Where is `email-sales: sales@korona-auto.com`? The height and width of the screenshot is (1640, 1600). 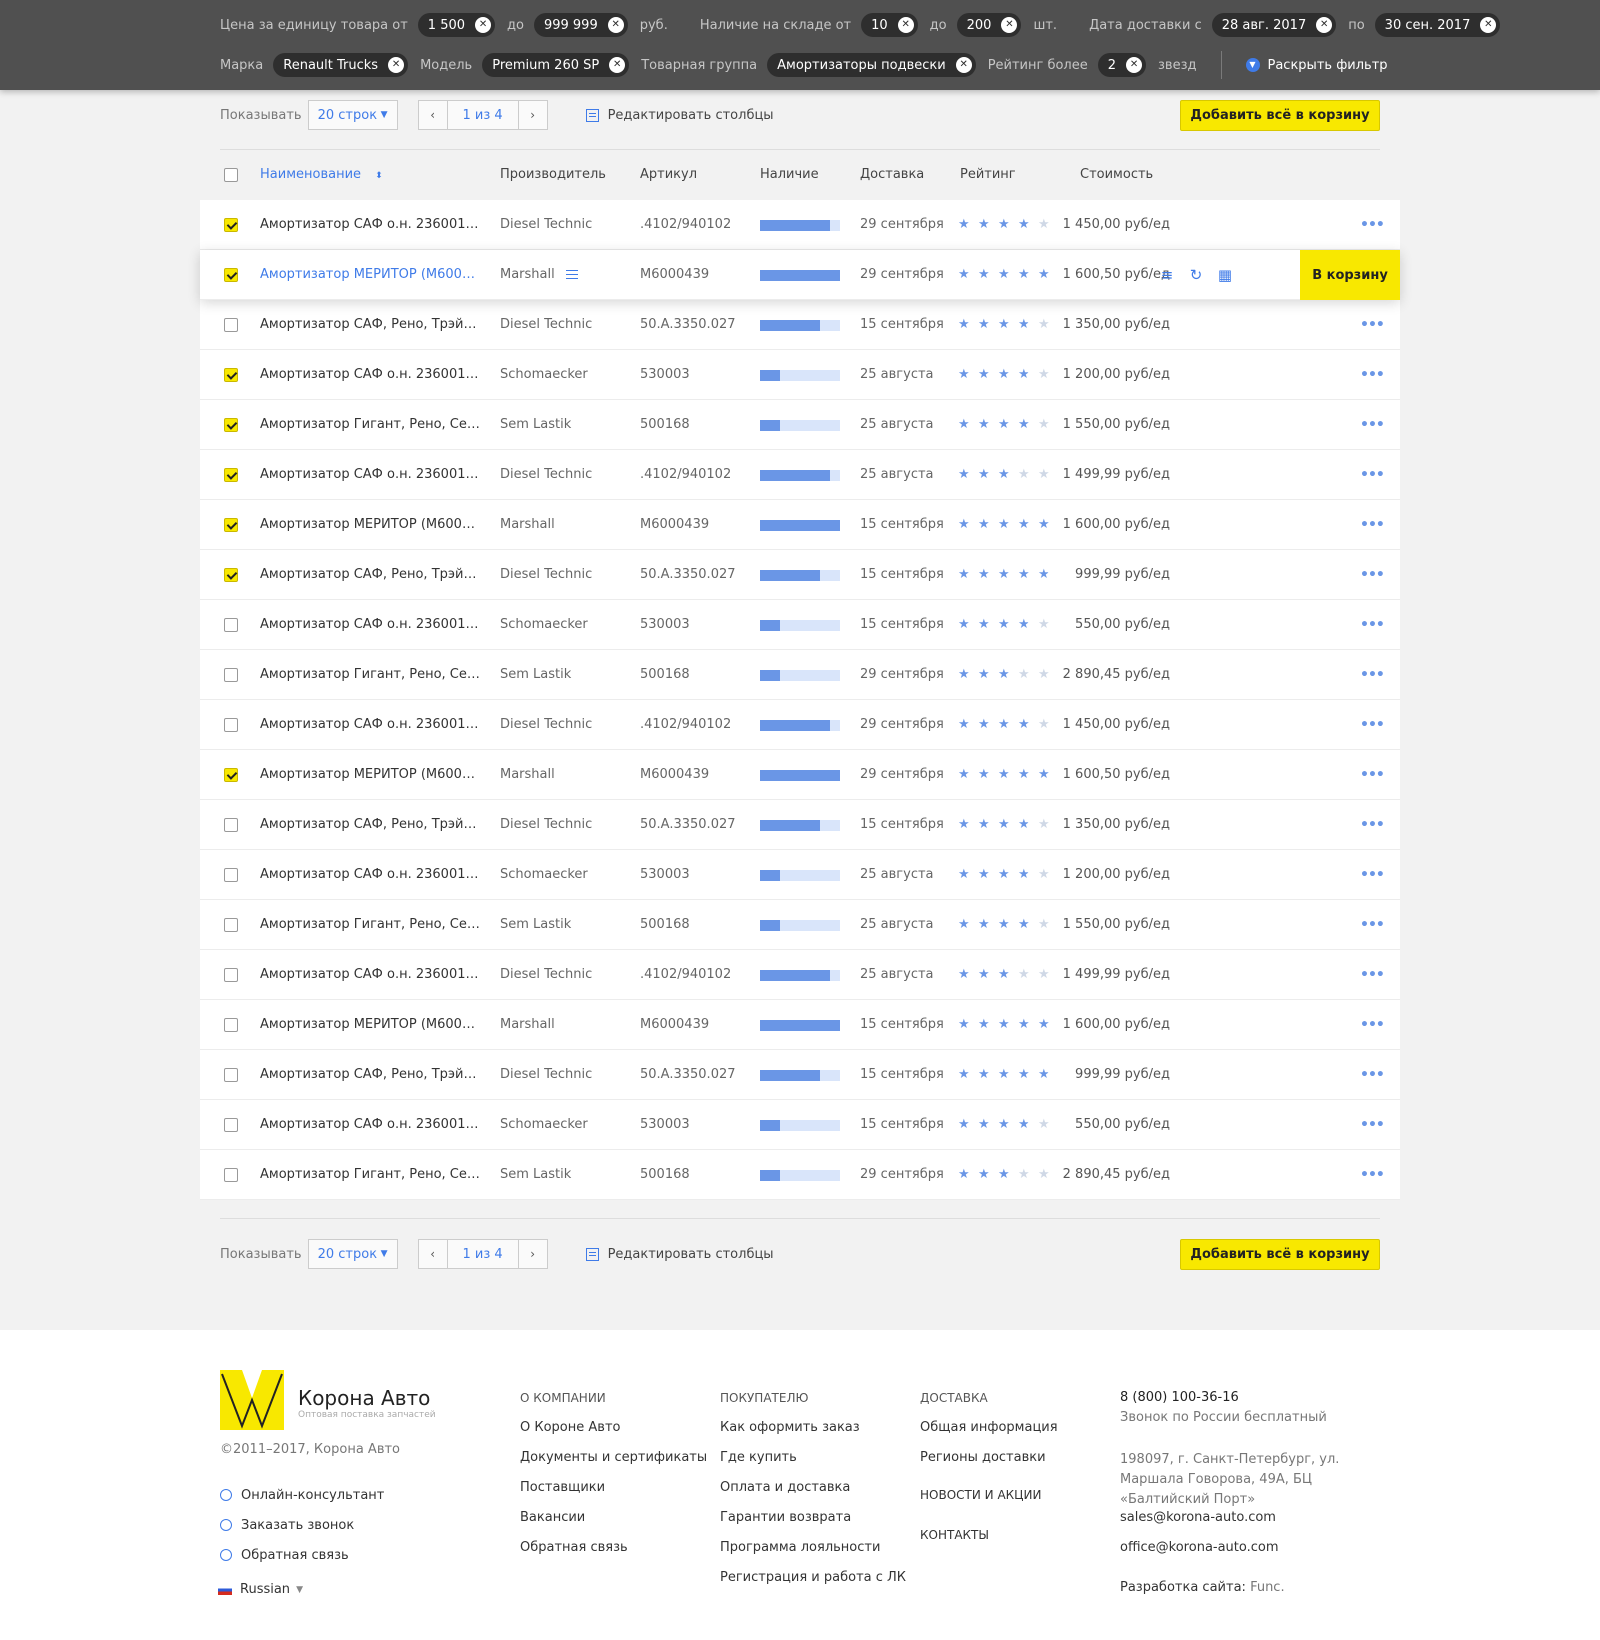
email-sales: sales@korona-auto.com is located at coordinates (1260, 1525).